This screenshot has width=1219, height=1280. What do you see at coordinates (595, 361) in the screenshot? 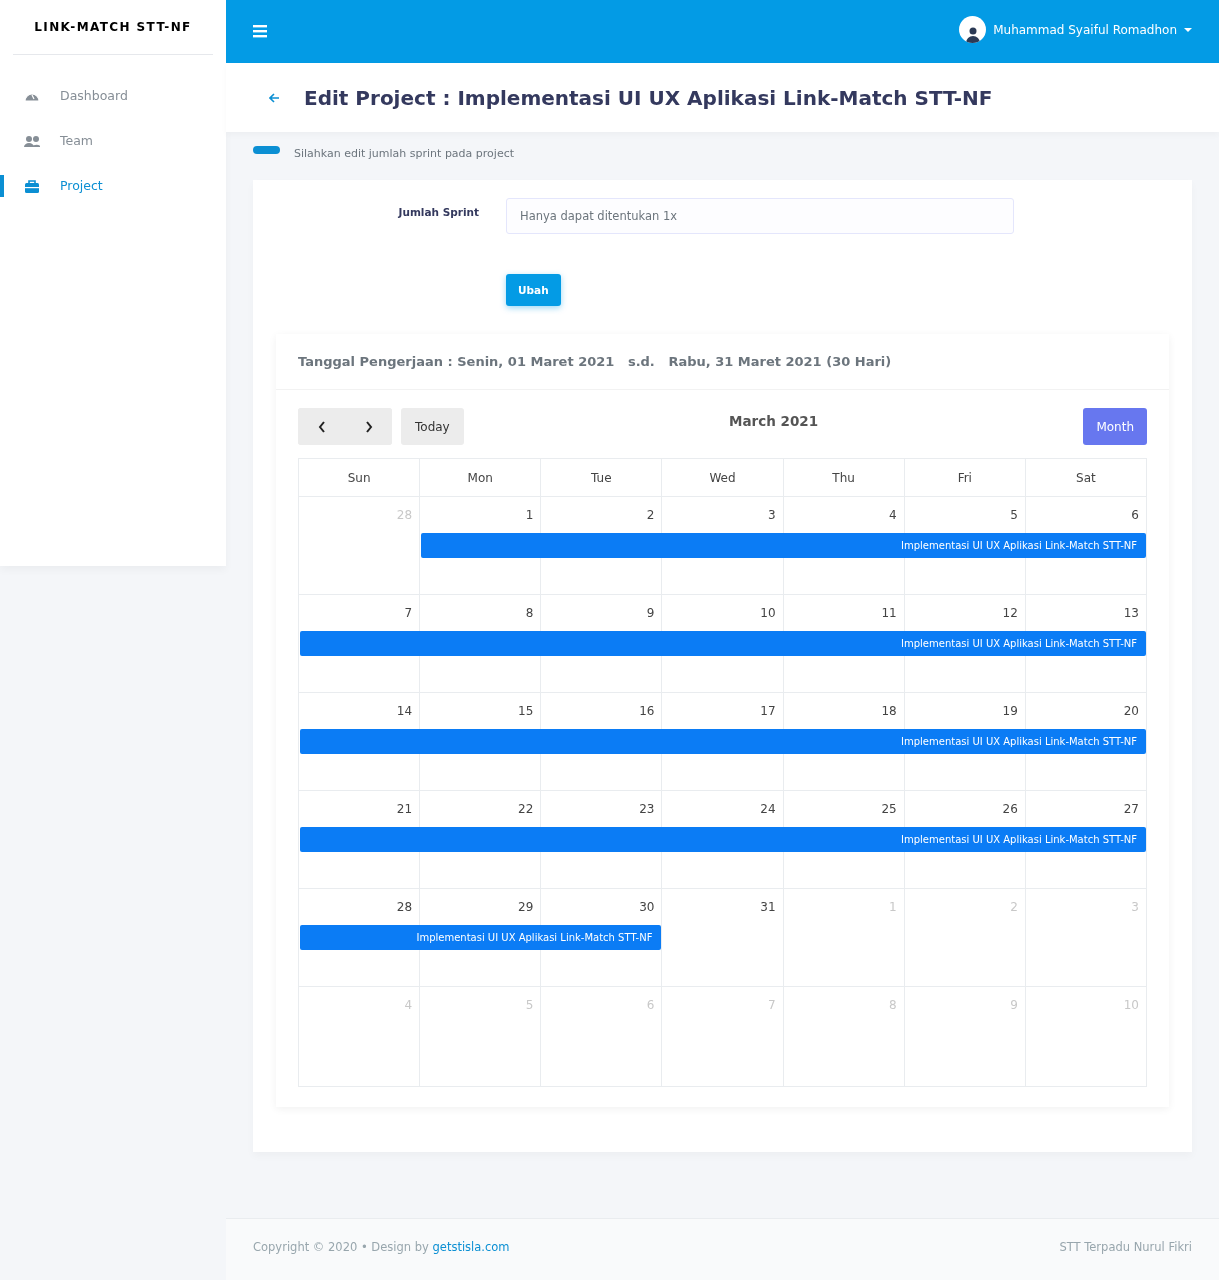
I see `schedule-dates: Tanggal Pengerjaan : Senin, 01 Maret 2021 s.d. Rabu, 31 Maret 2021 (30 Hari)` at bounding box center [595, 361].